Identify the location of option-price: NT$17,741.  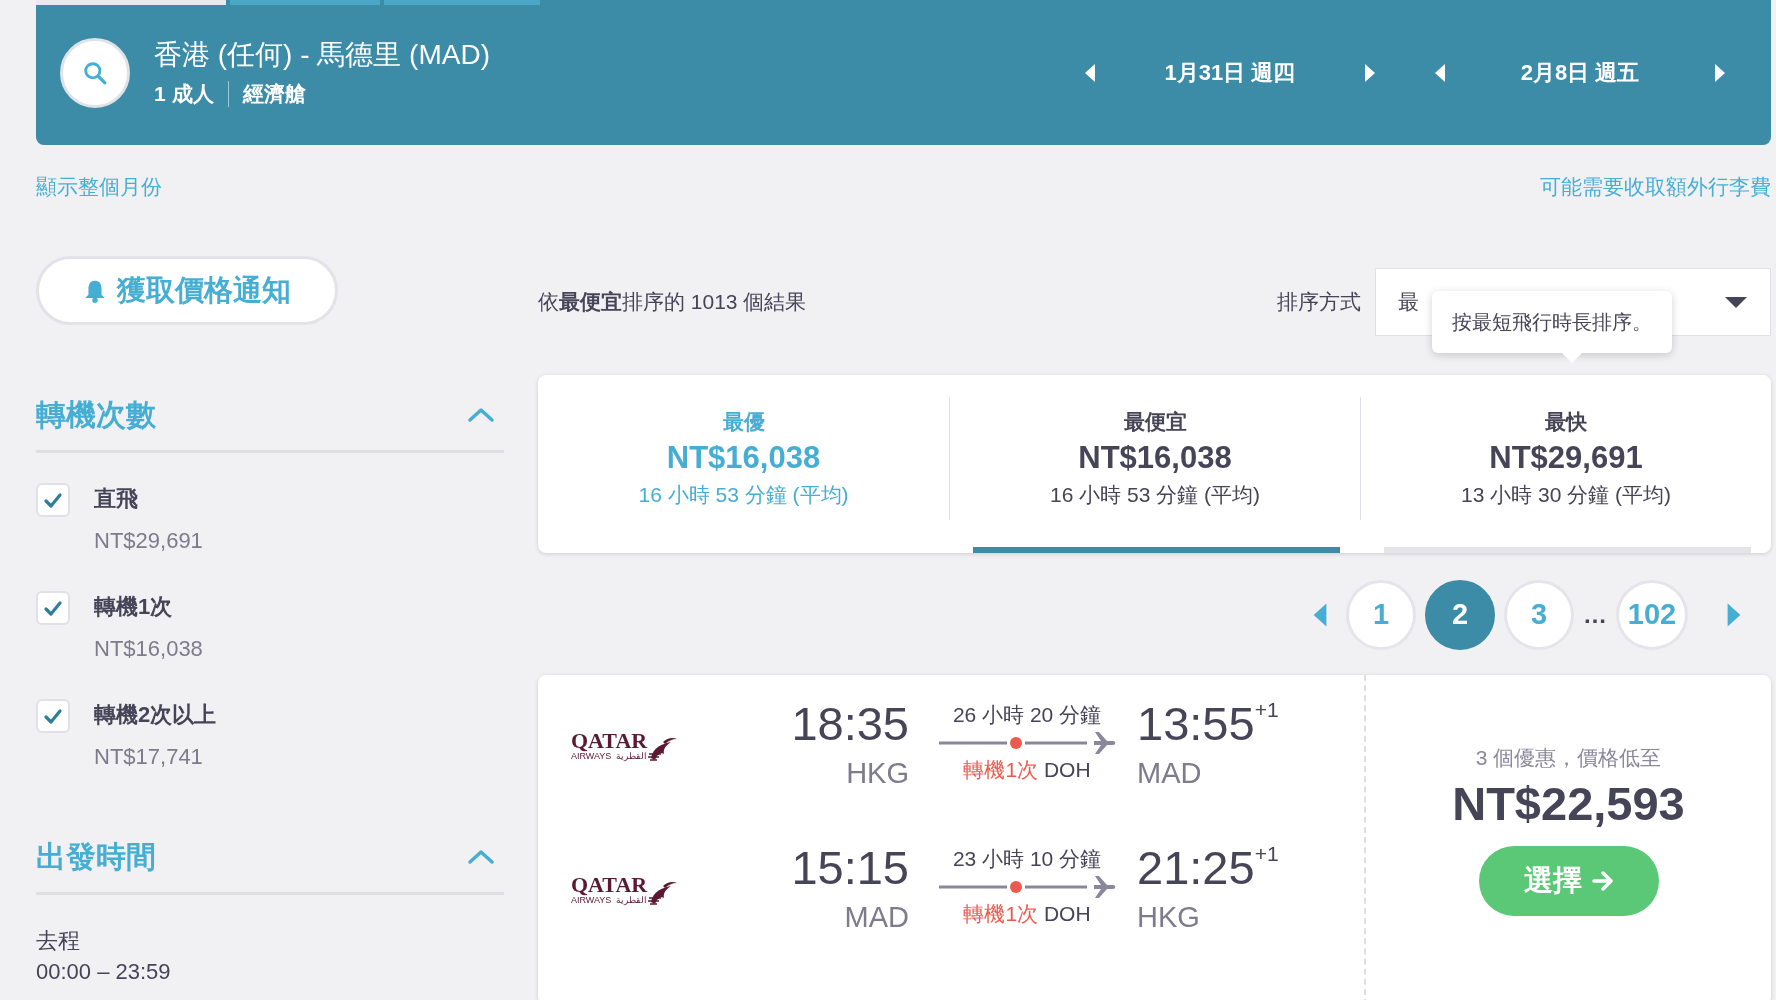
(149, 757).